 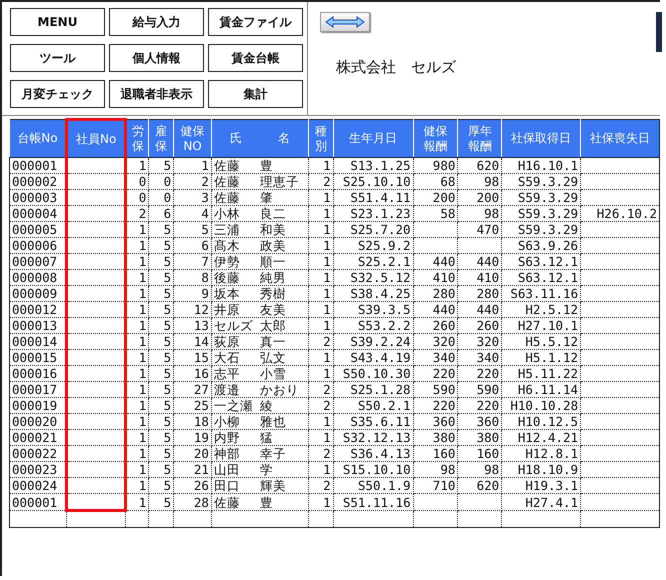 I want to click on name-cell: 佐藤 理恵子, so click(x=259, y=182).